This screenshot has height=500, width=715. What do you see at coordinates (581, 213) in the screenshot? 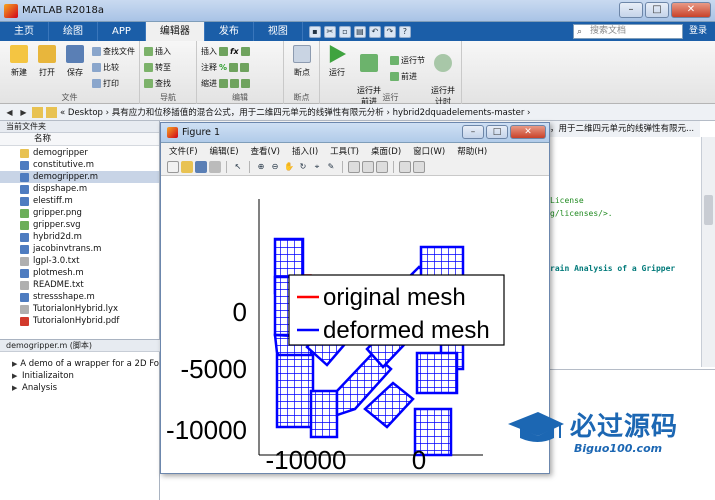
I see `code-line: g/licenses/>.` at bounding box center [581, 213].